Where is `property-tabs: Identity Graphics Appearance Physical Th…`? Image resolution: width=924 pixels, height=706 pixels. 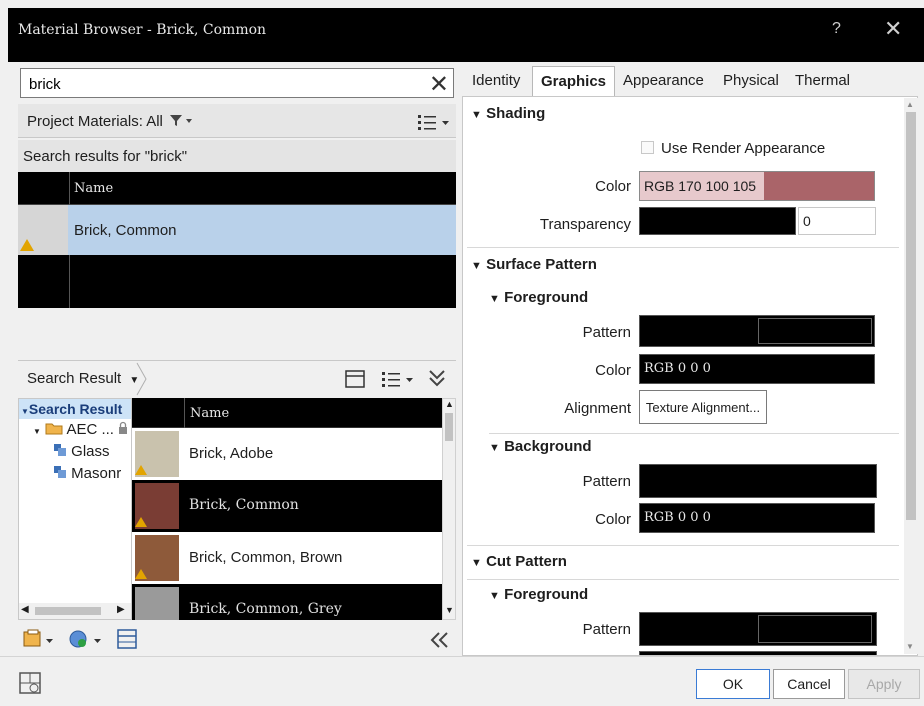
property-tabs: Identity Graphics Appearance Physical Th… is located at coordinates (690, 81).